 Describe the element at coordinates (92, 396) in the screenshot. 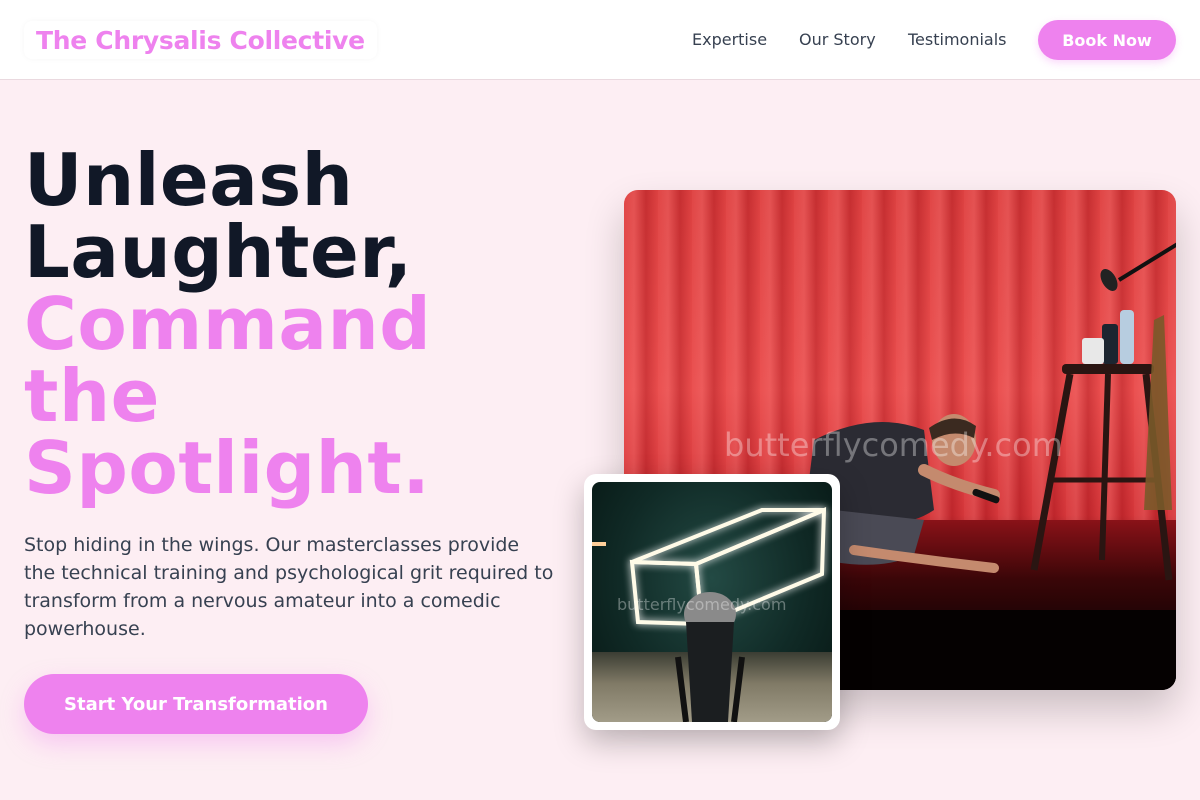

I see `headline-accent-line: the` at that location.